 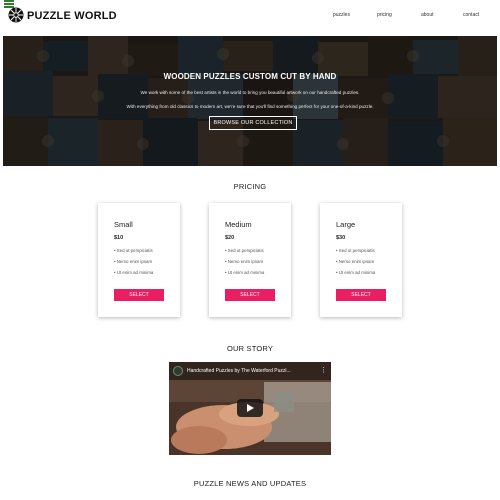 I want to click on plan-price: $10, so click(x=119, y=238).